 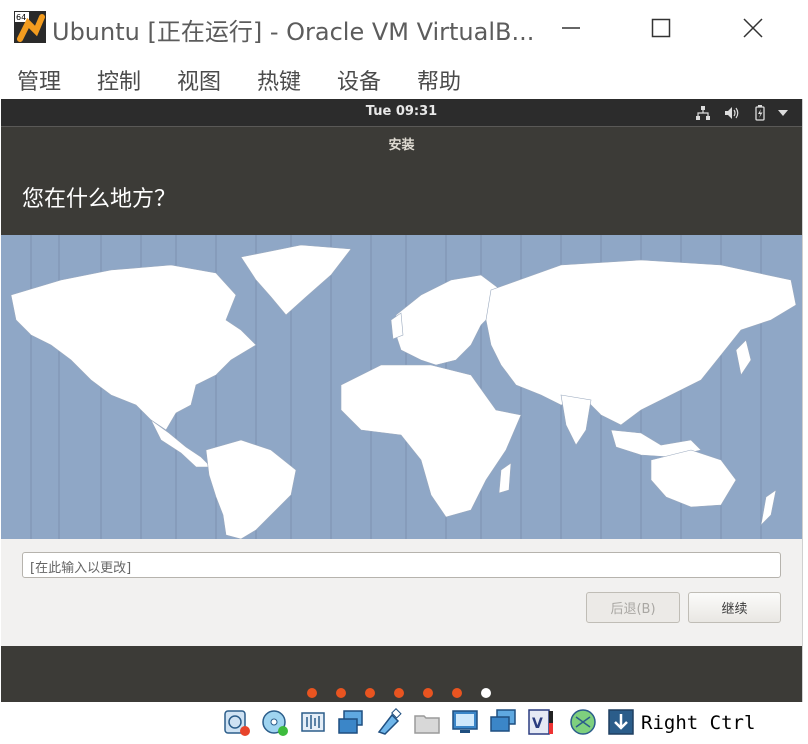 What do you see at coordinates (537, 724) in the screenshot?
I see `svg-text: V` at bounding box center [537, 724].